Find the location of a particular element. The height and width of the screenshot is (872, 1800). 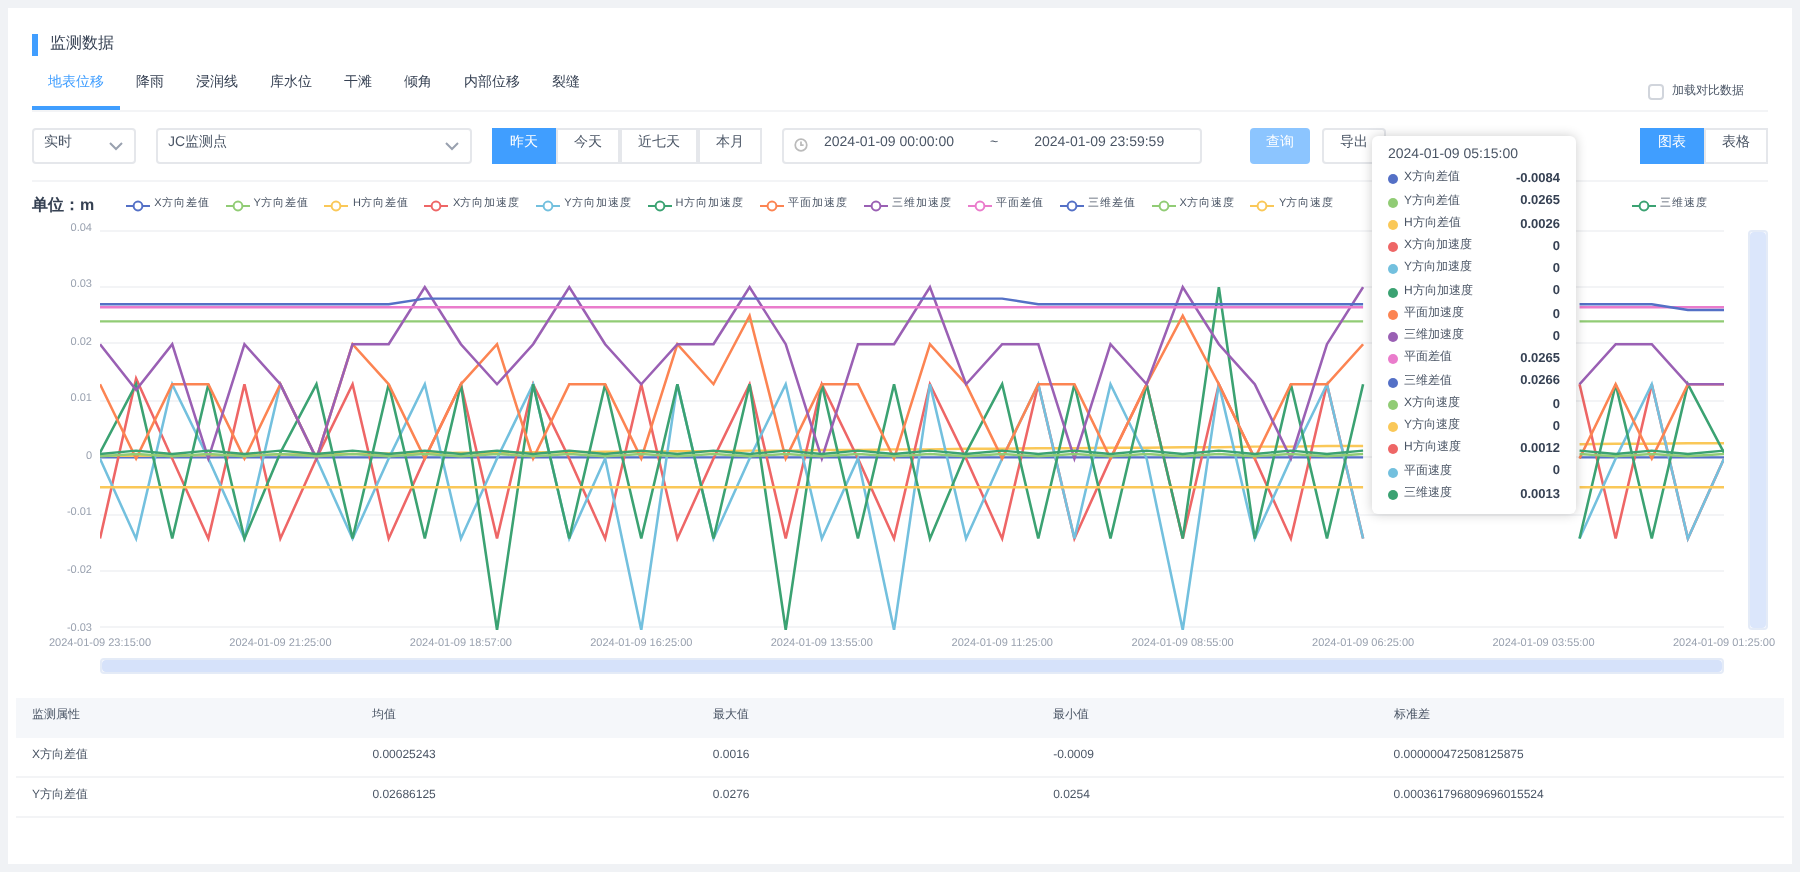

clock-icon is located at coordinates (801, 145).